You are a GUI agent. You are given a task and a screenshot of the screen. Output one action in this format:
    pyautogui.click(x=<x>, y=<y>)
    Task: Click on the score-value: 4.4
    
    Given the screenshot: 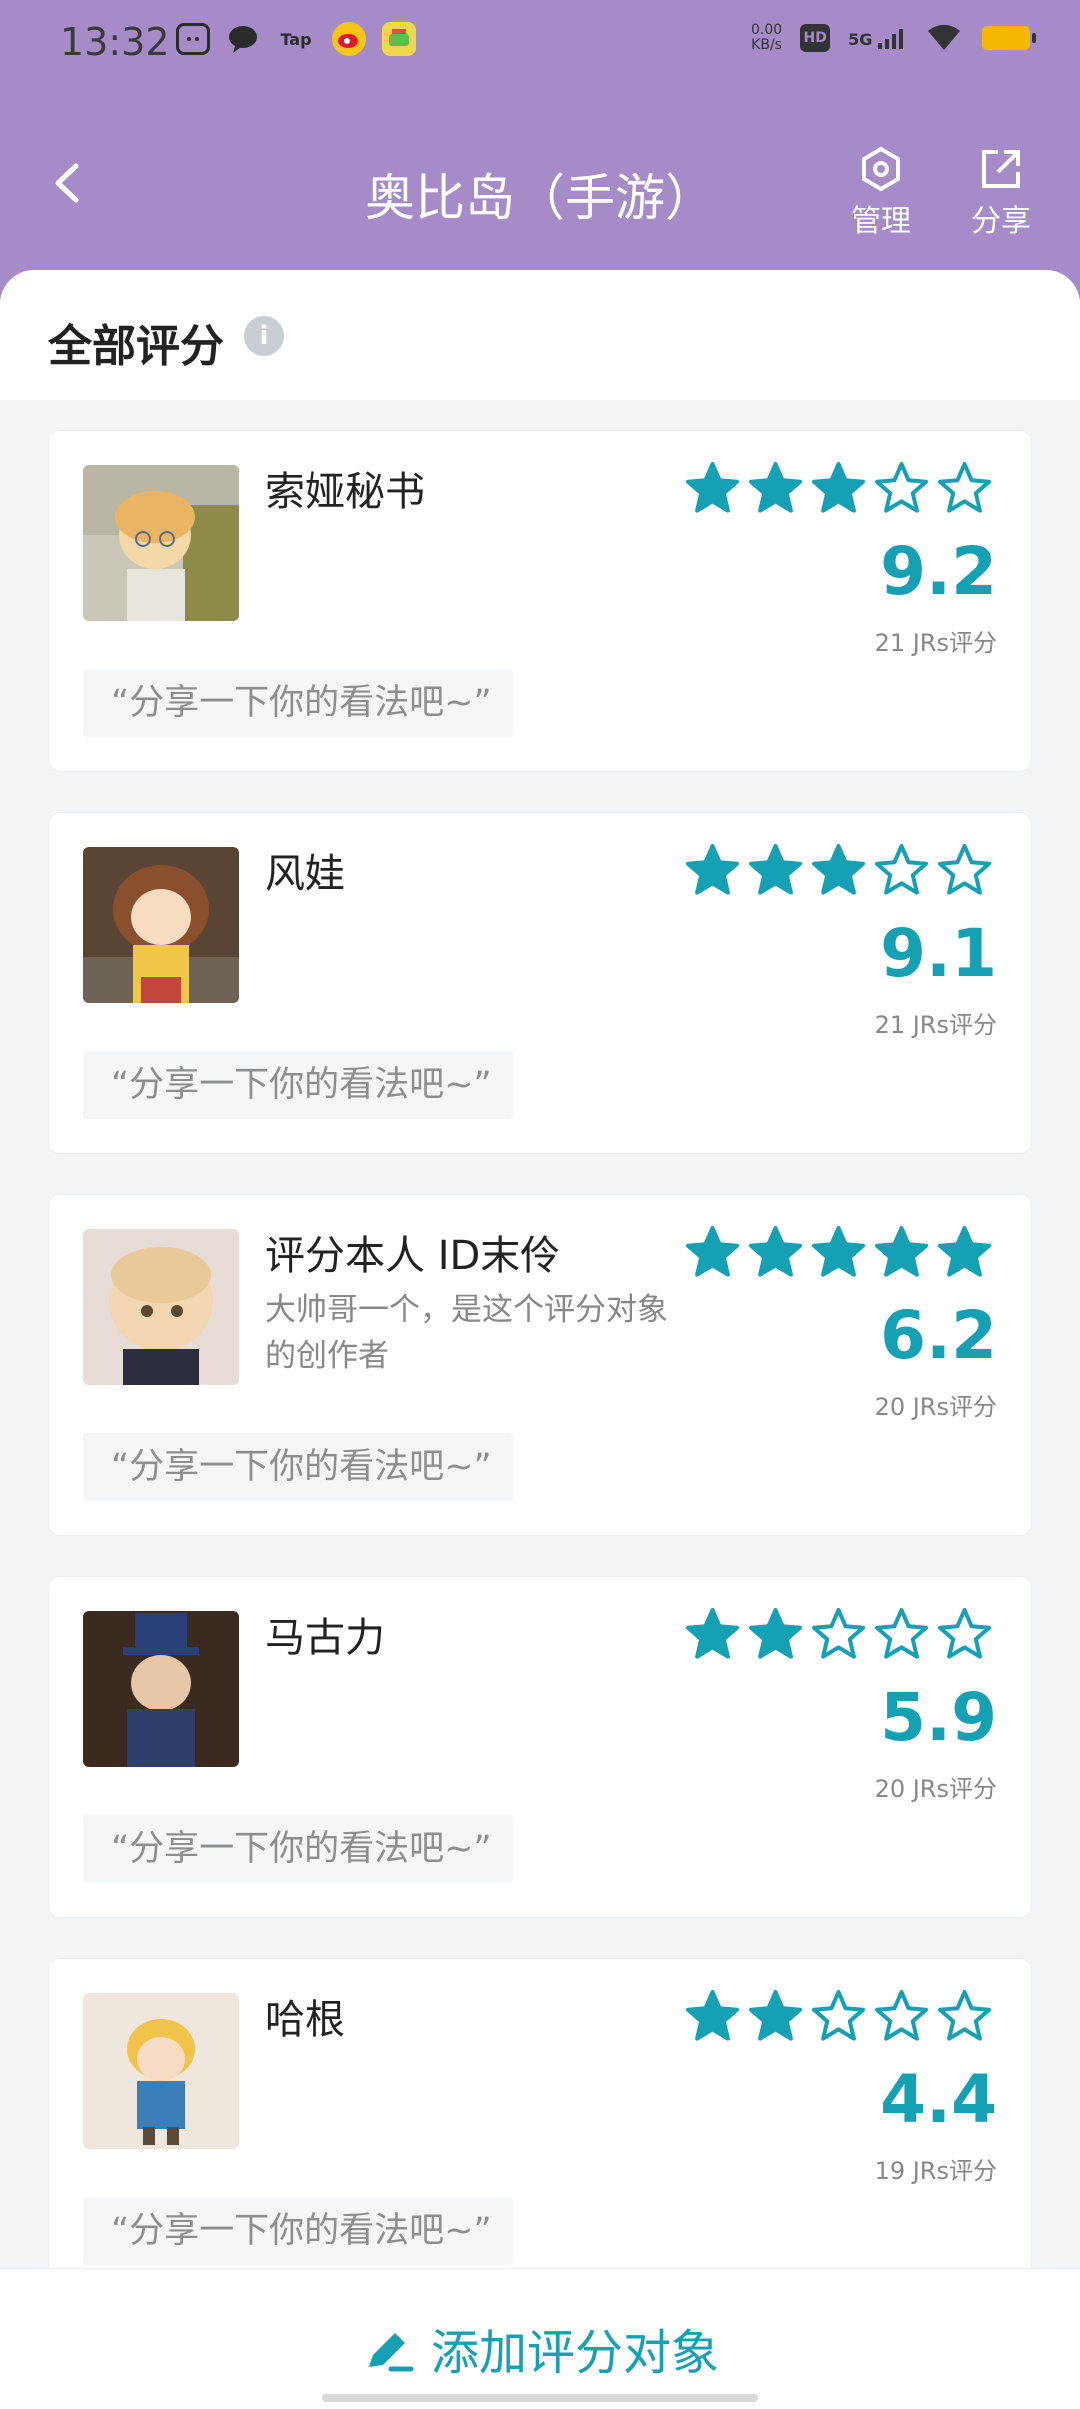 What is the action you would take?
    pyautogui.click(x=938, y=2099)
    